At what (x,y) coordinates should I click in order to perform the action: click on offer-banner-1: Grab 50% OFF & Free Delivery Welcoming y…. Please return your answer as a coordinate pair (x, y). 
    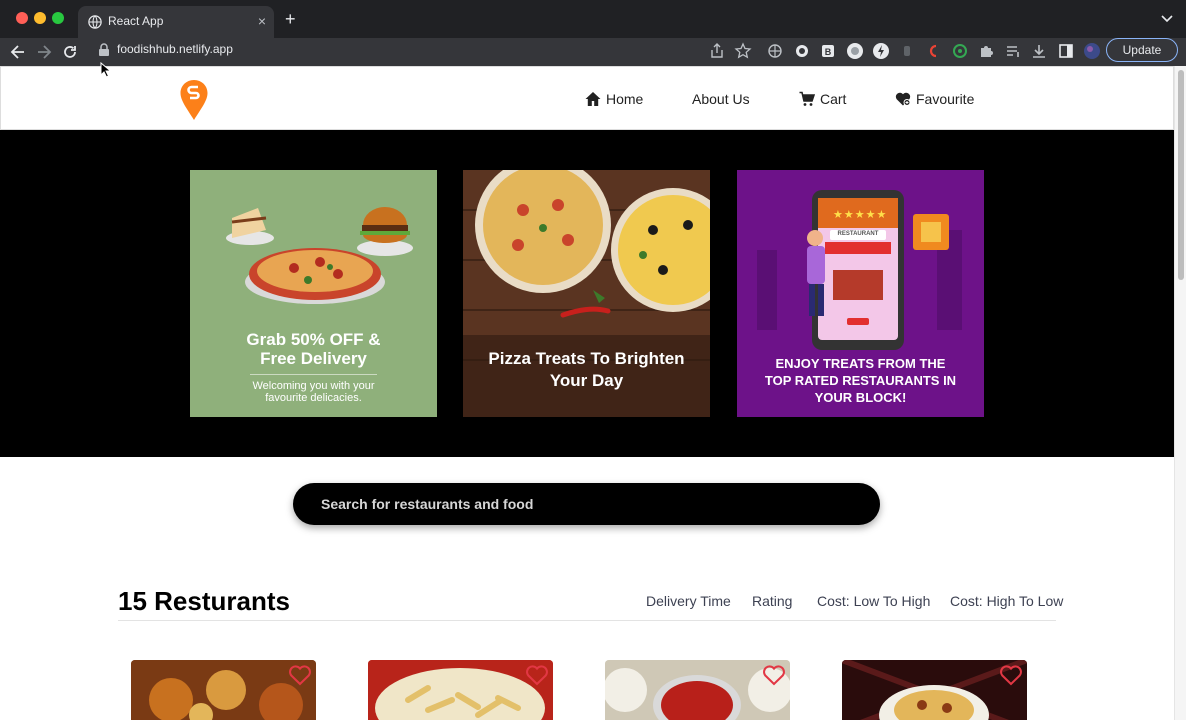
    Looking at the image, I should click on (313, 293).